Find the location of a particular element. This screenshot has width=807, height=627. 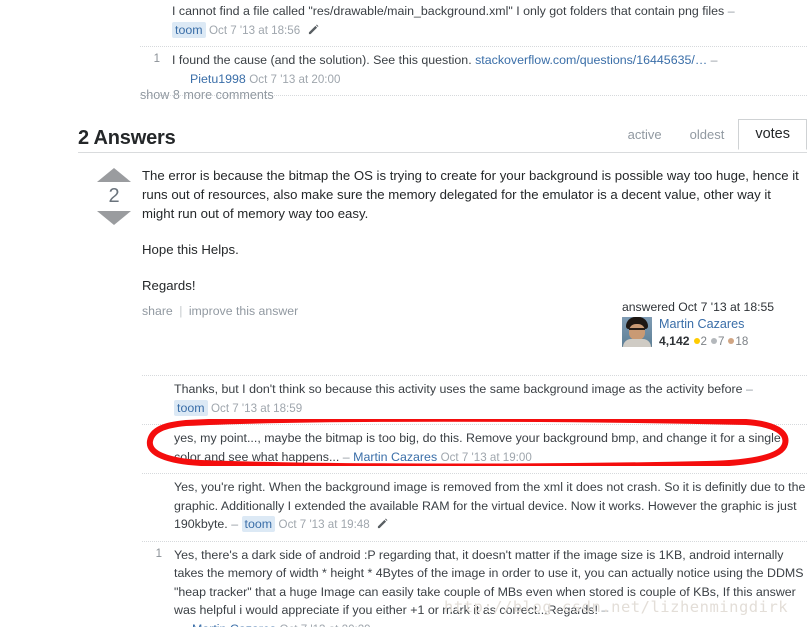

vote-column: 2 is located at coordinates (114, 196).